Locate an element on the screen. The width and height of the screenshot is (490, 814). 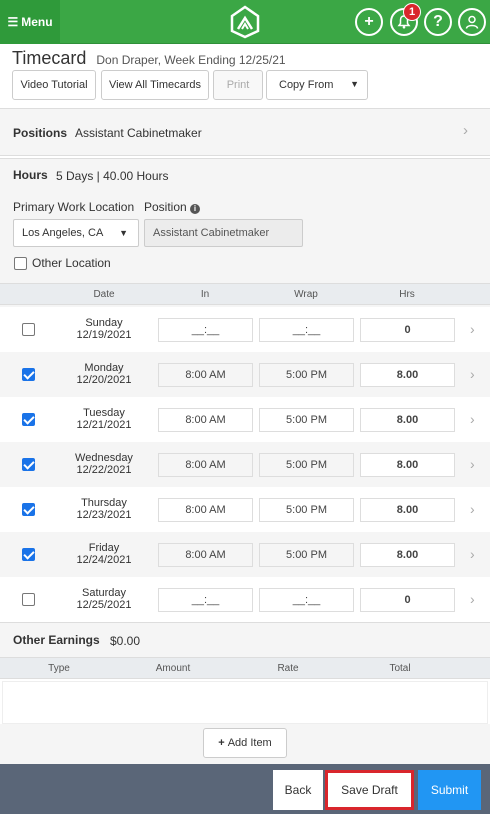
day-name: Monday is located at coordinates (104, 368).